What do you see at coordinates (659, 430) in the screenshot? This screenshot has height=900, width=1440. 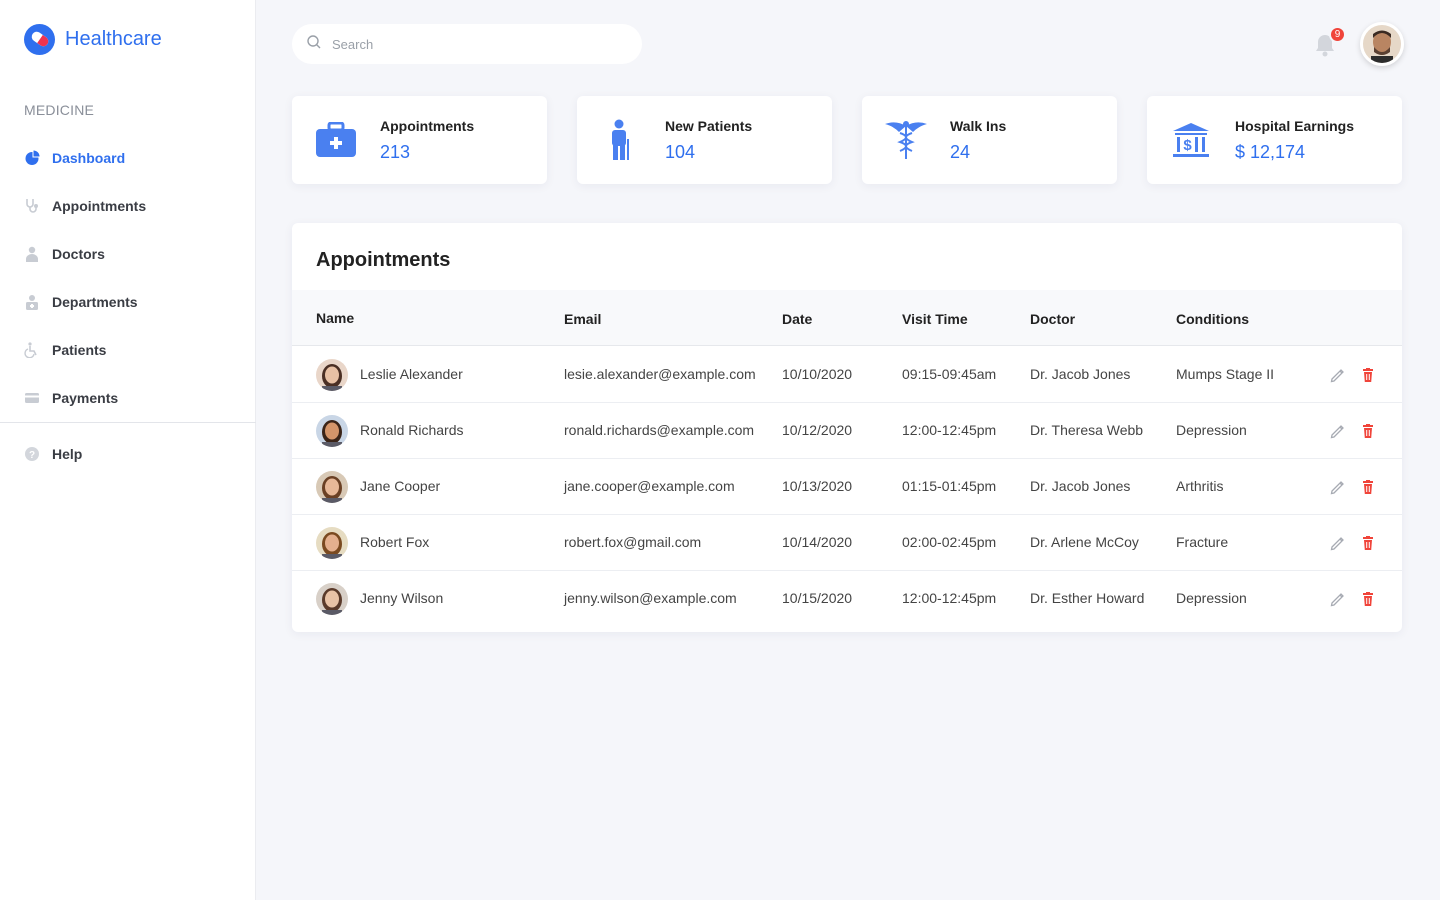 I see `cell-email: ronald.richards@example.com` at bounding box center [659, 430].